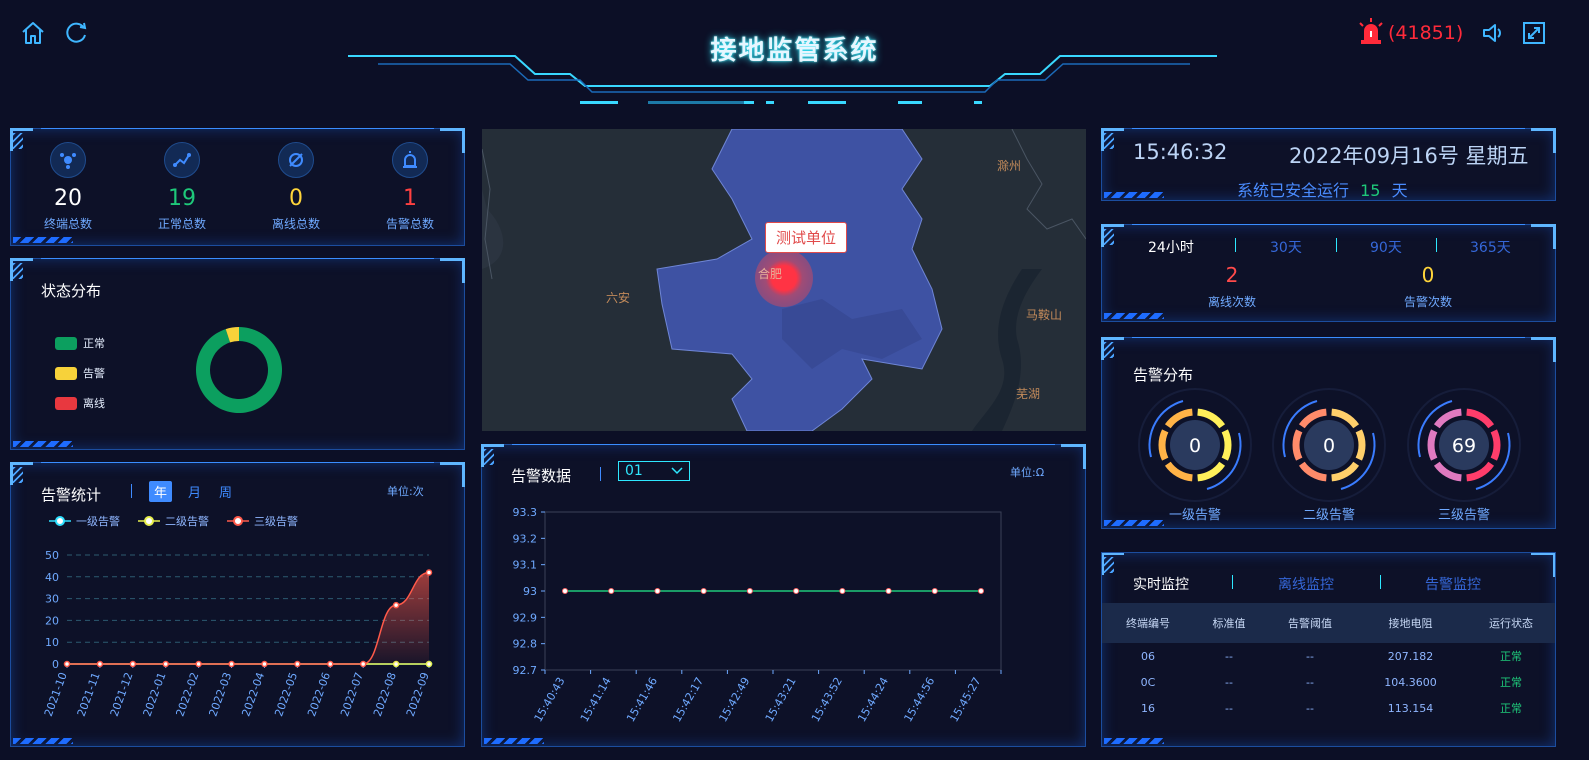  Describe the element at coordinates (1148, 708) in the screenshot. I see `cell: 16` at that location.